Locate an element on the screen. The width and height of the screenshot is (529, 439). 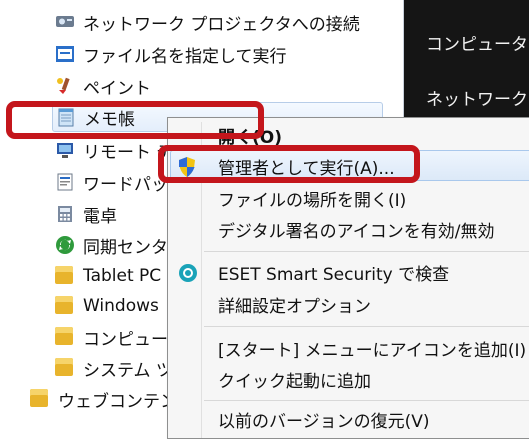
calculator-icon is located at coordinates (65, 214).